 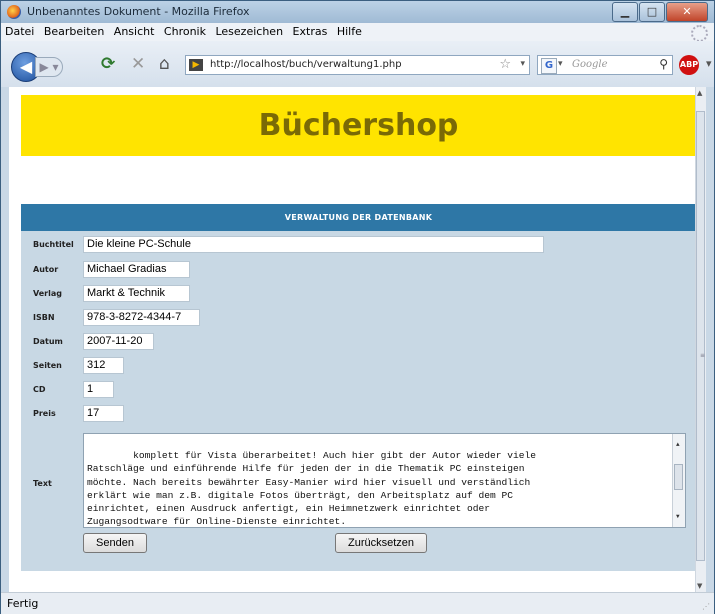 I want to click on submit-button: Senden, so click(x=115, y=543).